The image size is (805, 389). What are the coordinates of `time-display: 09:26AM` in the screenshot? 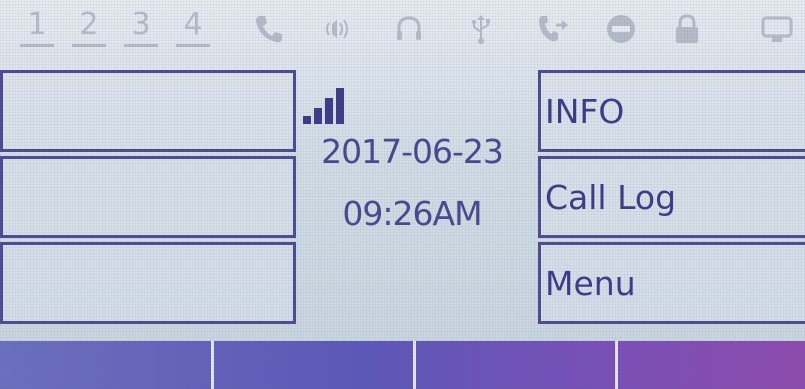 It's located at (412, 213).